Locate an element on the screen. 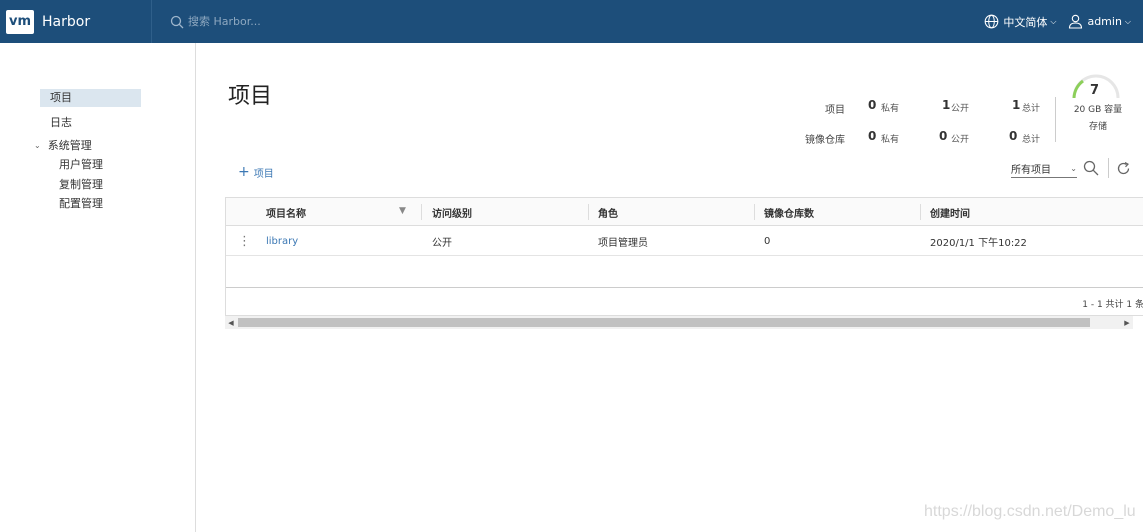  toolbar-divider is located at coordinates (1108, 168).